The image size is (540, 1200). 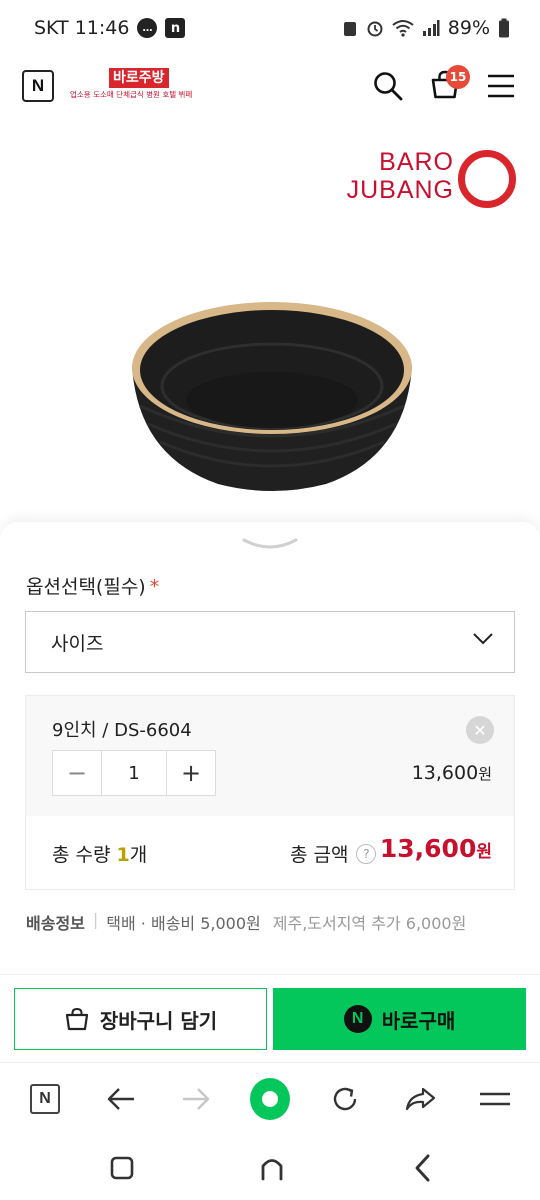 I want to click on total-quantity-value: 1, so click(x=123, y=855).